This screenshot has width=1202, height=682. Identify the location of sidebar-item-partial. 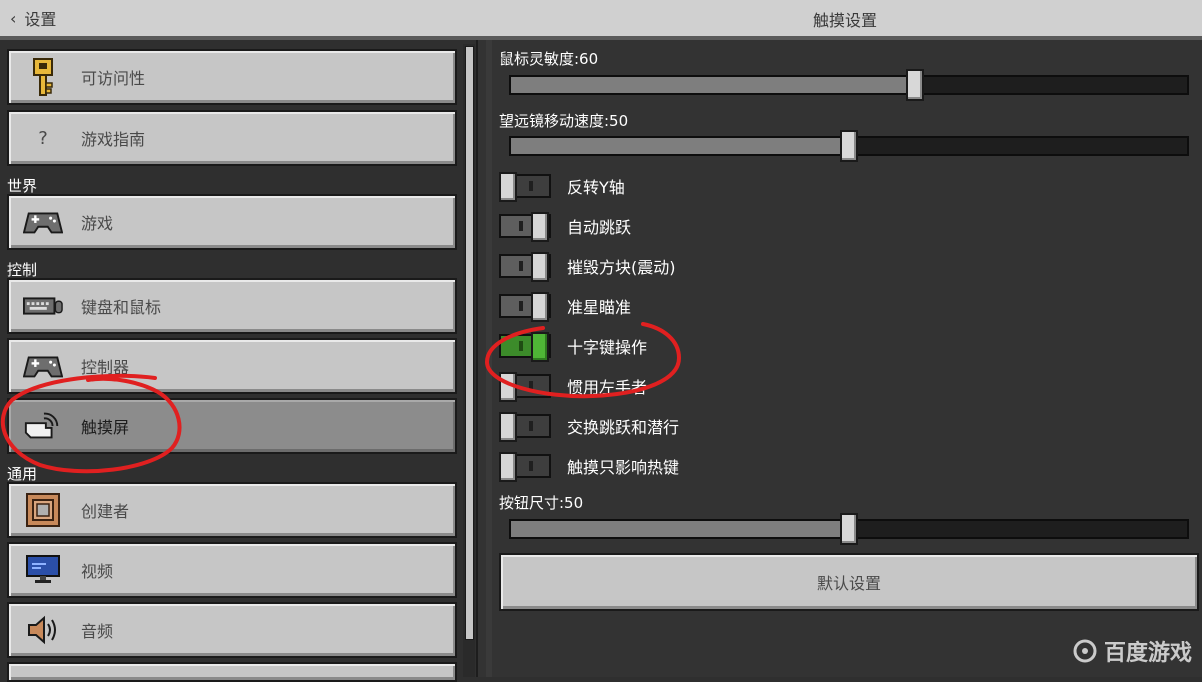
(232, 672).